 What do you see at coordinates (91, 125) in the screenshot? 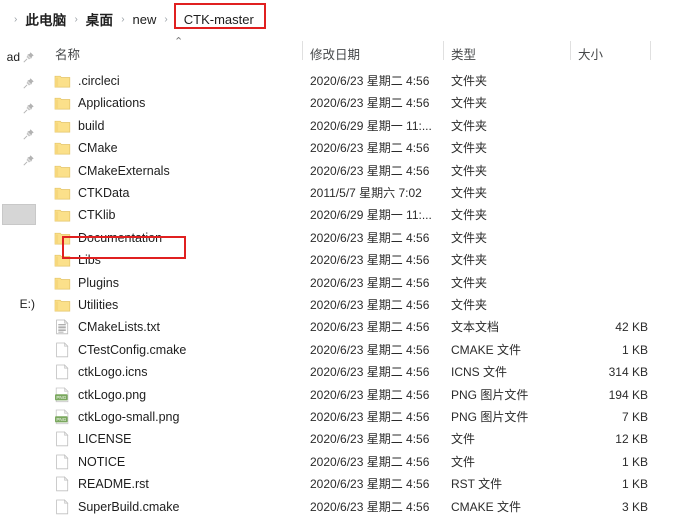
I see `file-name-cell: build` at bounding box center [91, 125].